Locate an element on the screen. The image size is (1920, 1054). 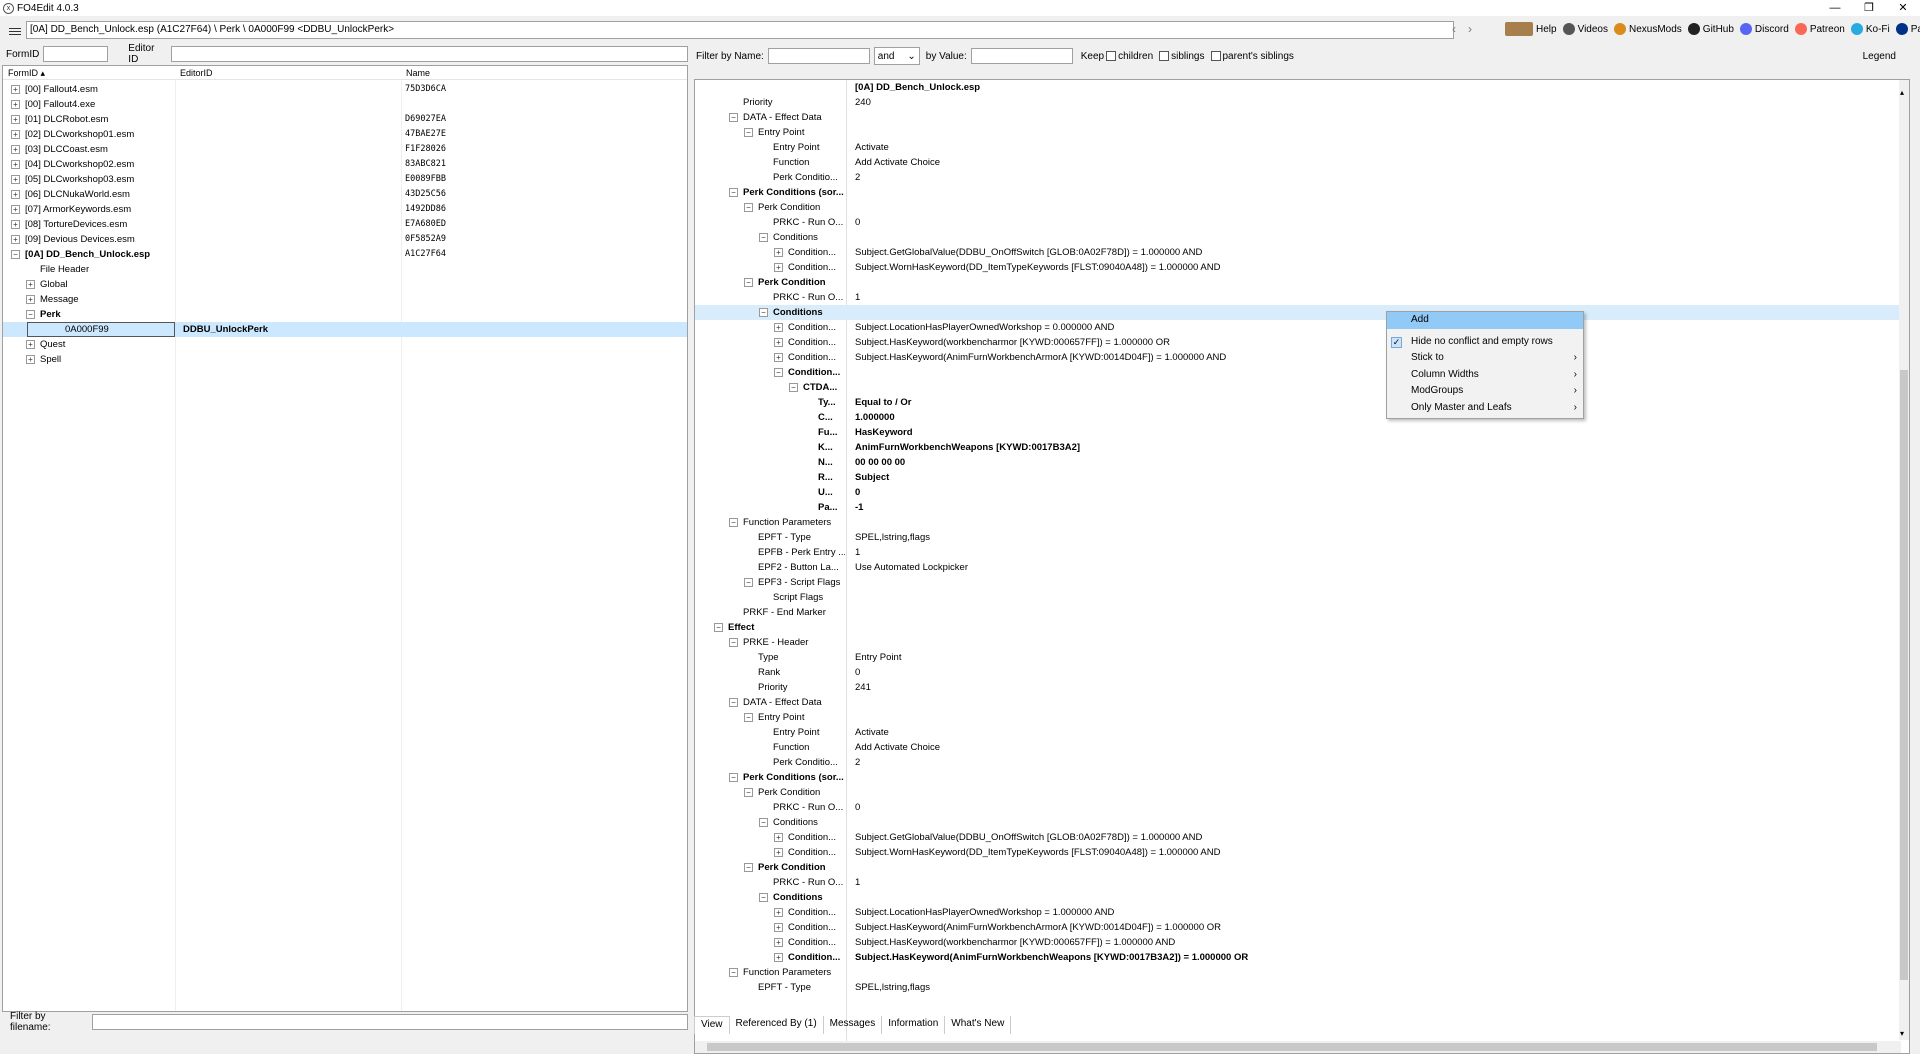
tab-information: Information is located at coordinates (914, 1025).